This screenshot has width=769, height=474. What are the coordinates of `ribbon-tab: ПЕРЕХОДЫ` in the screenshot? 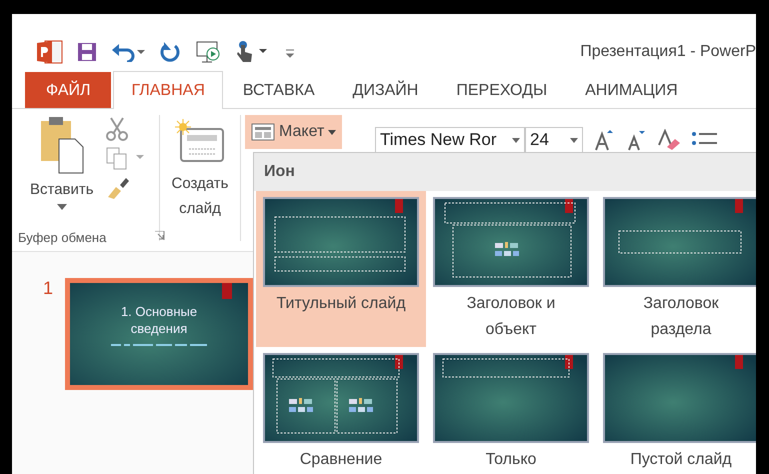 It's located at (502, 90).